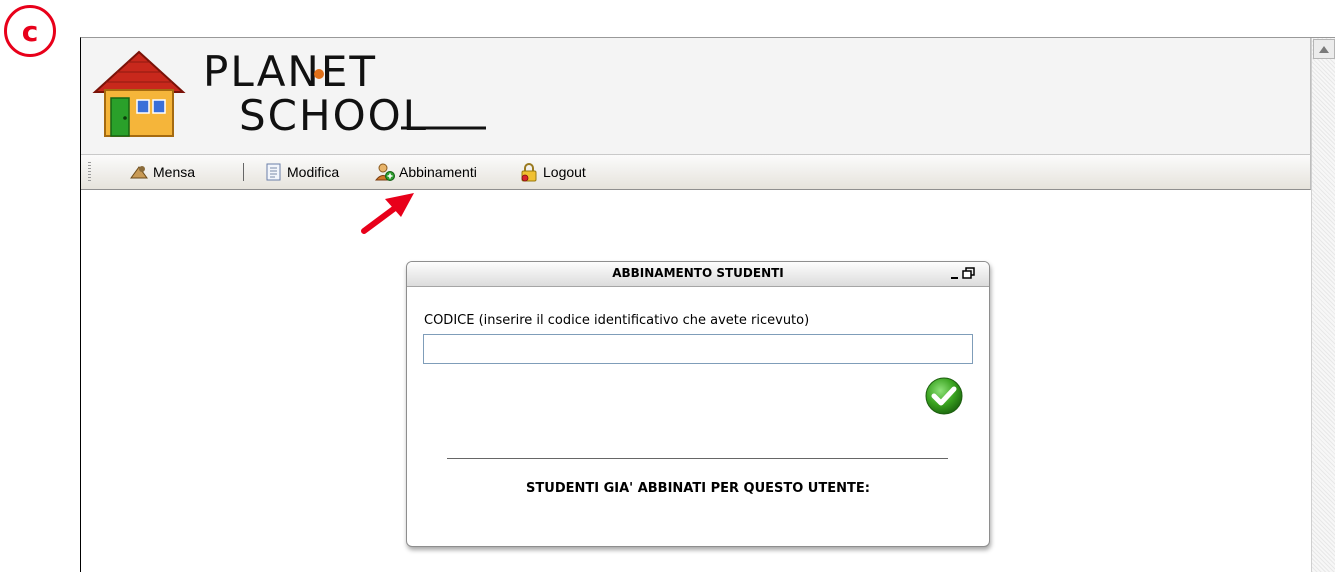 The image size is (1335, 572). What do you see at coordinates (944, 396) in the screenshot?
I see `confirm-check-icon` at bounding box center [944, 396].